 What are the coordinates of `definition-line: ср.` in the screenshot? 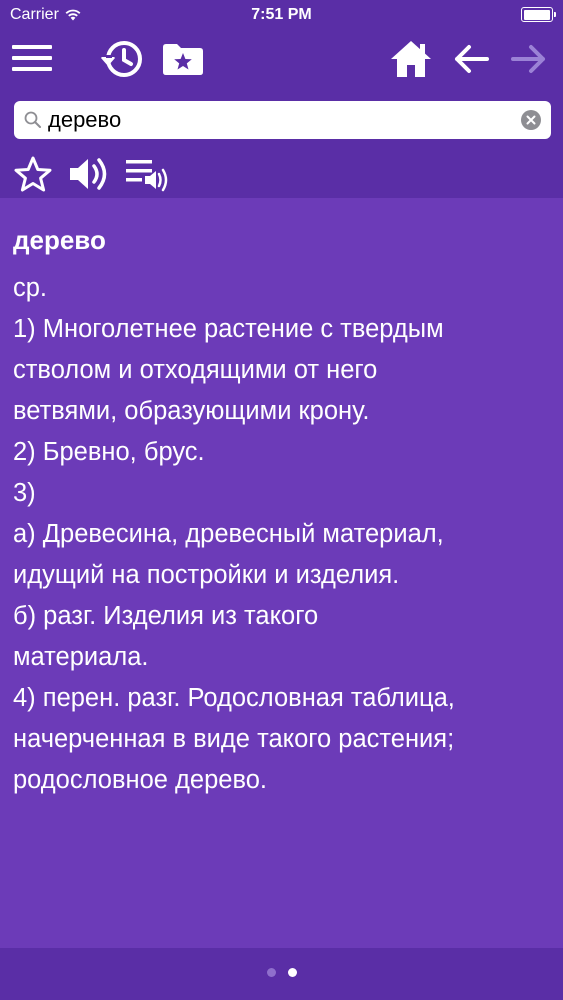 It's located at (30, 288).